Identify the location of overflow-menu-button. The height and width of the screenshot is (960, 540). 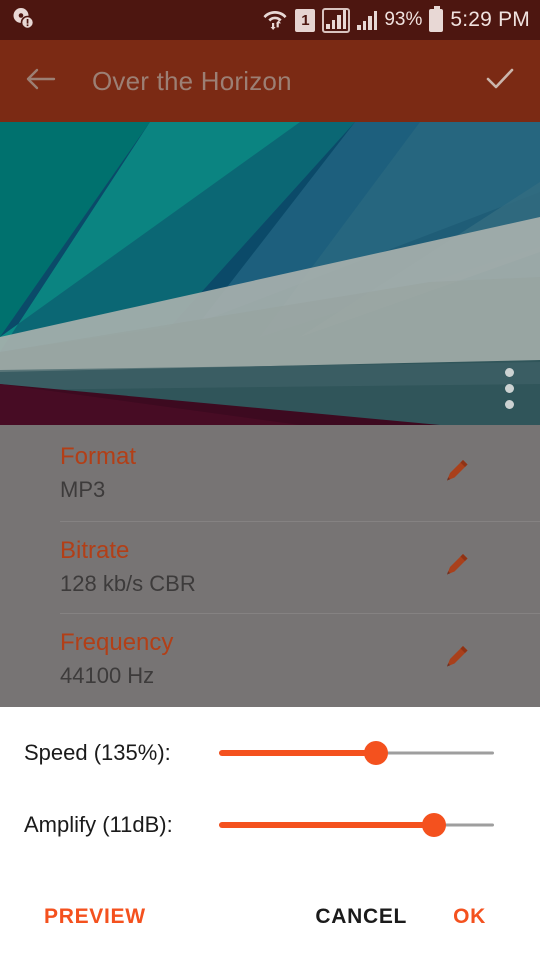
(509, 388).